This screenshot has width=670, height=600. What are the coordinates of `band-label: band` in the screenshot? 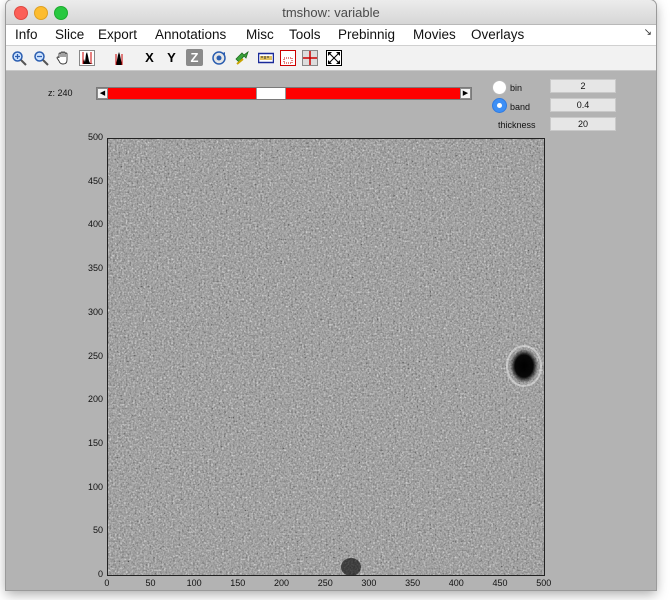 It's located at (520, 107).